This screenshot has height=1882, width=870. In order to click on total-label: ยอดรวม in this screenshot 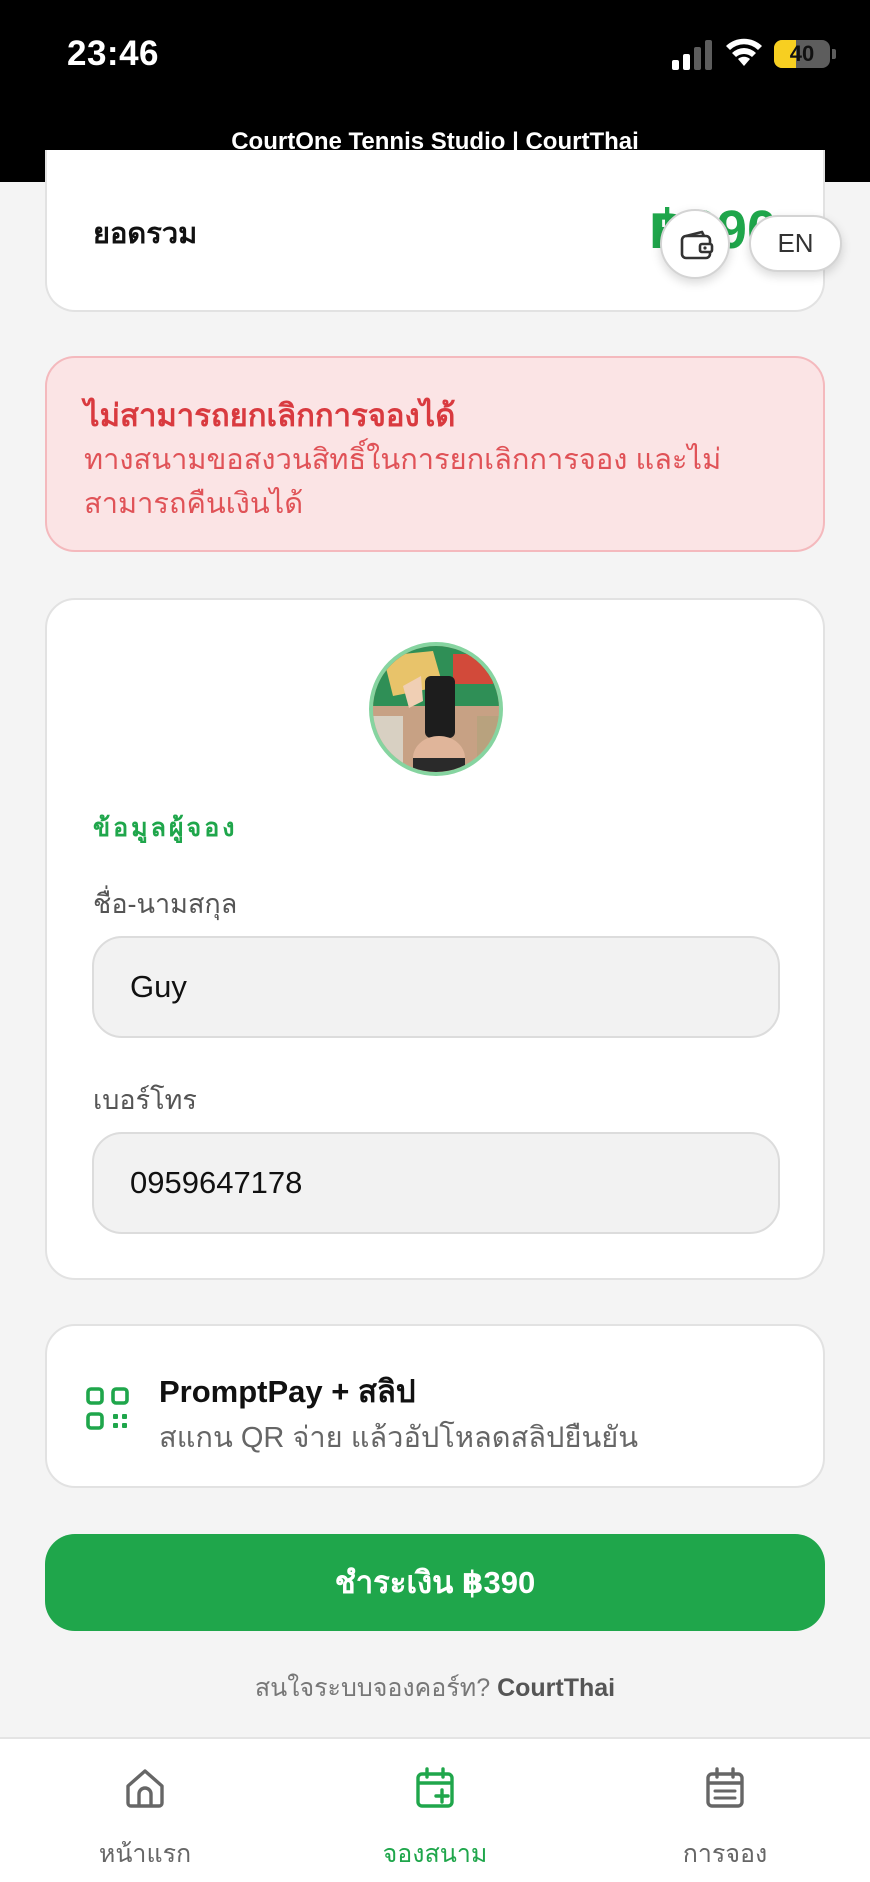, I will do `click(145, 234)`.